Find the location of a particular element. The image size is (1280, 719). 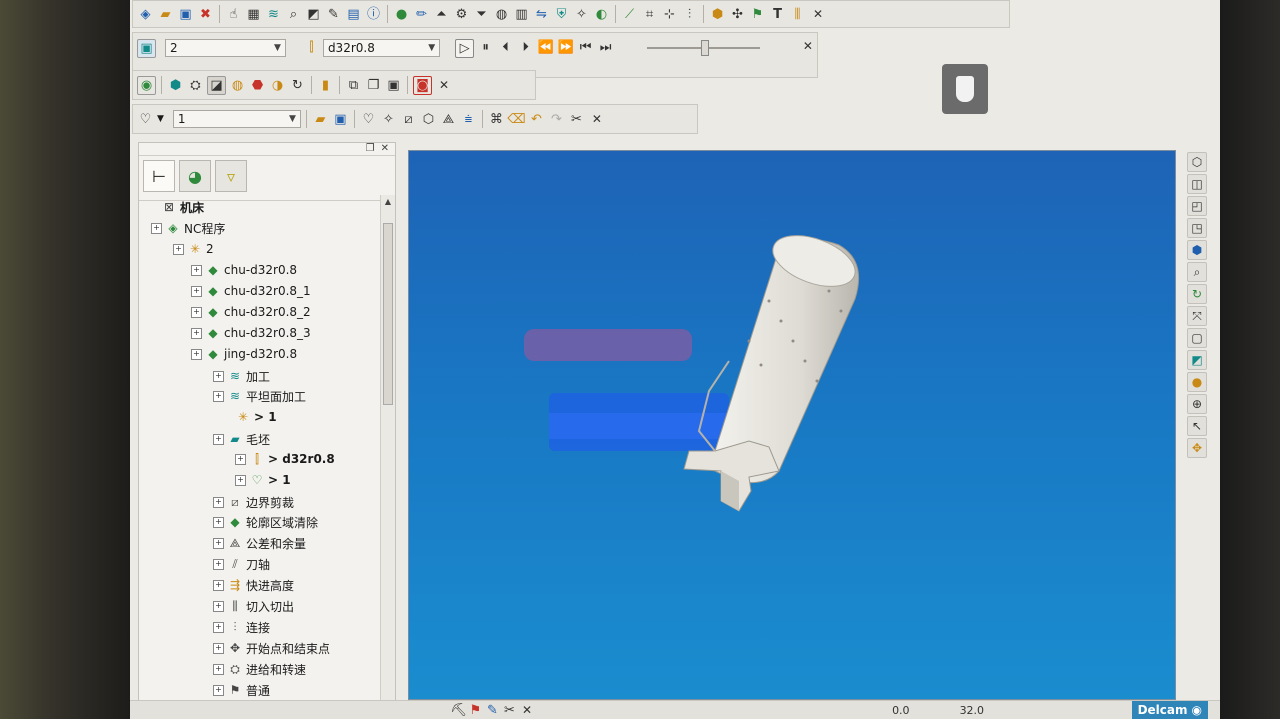

undo-icon: ↶ is located at coordinates (536, 119).